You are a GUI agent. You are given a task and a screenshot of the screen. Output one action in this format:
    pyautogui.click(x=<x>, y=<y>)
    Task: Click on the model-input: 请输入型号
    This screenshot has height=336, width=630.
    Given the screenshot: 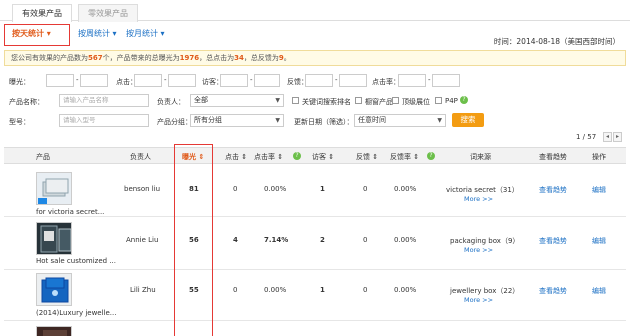 What is the action you would take?
    pyautogui.click(x=104, y=120)
    